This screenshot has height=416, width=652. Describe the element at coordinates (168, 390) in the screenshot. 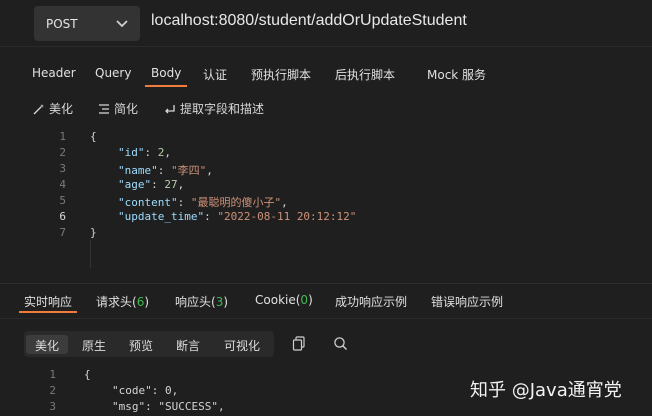

I see `json-value: 0` at that location.